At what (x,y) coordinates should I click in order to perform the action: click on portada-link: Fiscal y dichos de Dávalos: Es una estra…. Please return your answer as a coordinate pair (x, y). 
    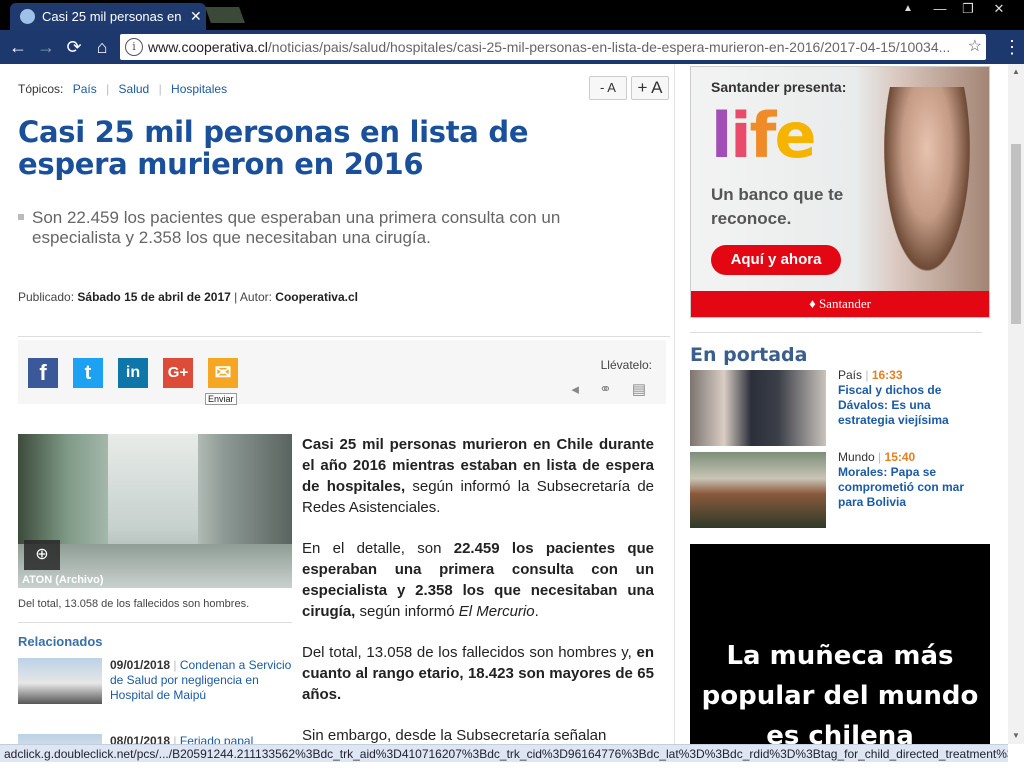
    Looking at the image, I should click on (908, 405).